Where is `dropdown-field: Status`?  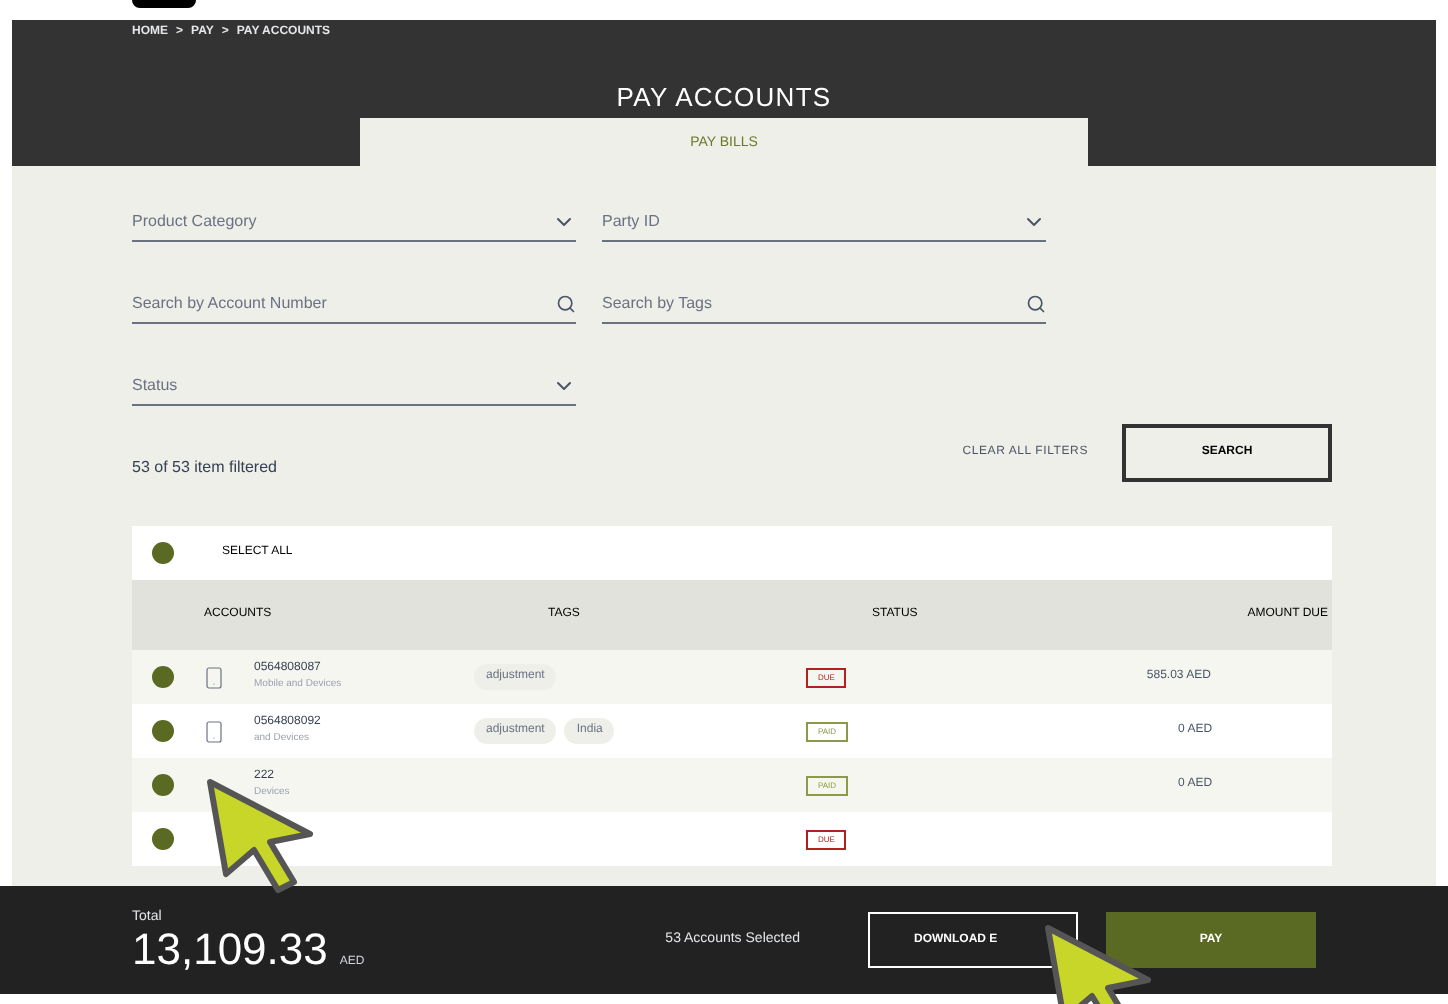
dropdown-field: Status is located at coordinates (354, 386).